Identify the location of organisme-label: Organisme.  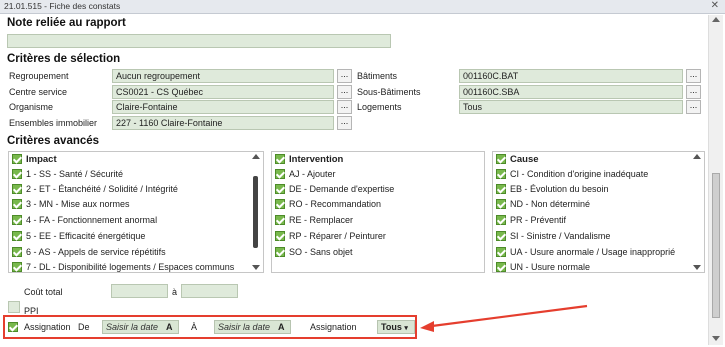
(31, 107).